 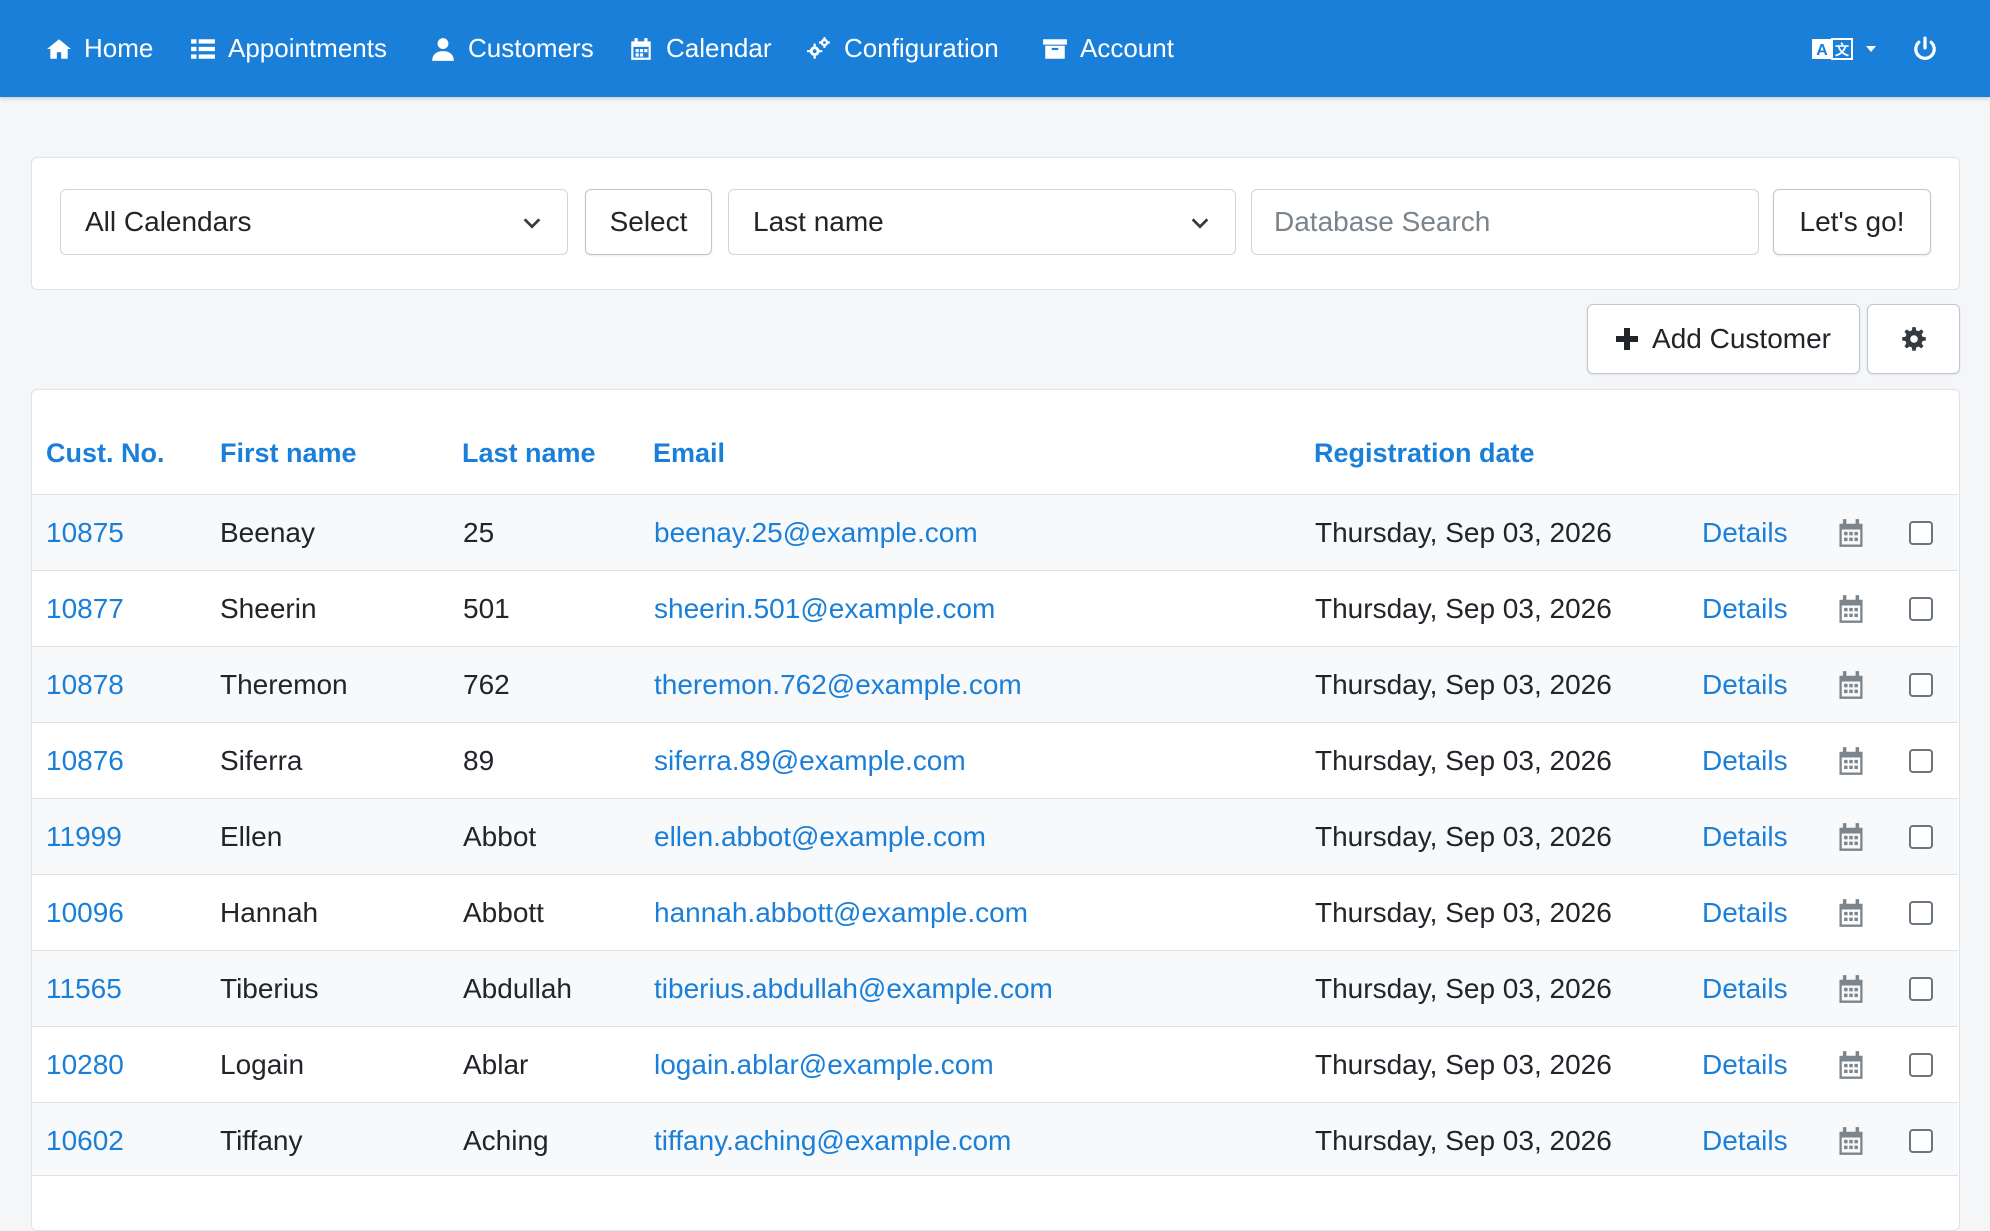 What do you see at coordinates (853, 989) in the screenshot?
I see `email-link: tiberius.abdullah@example.com` at bounding box center [853, 989].